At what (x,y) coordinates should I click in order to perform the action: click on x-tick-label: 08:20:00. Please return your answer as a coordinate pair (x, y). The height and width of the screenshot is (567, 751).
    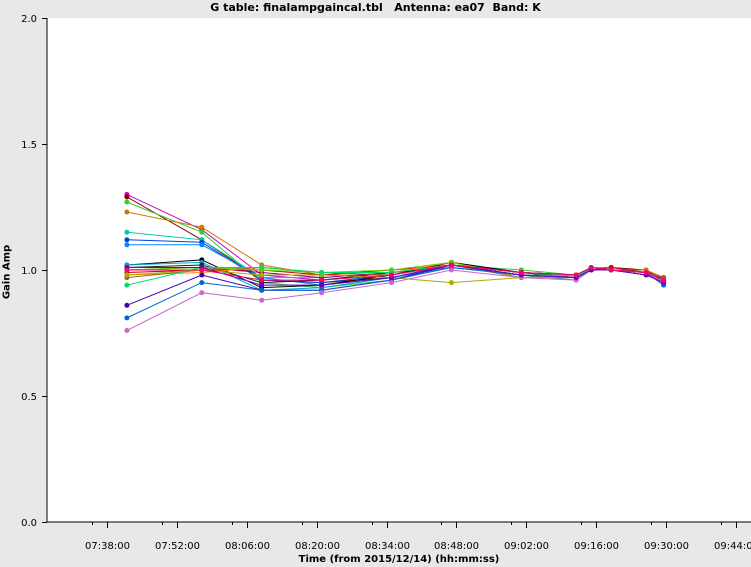
    Looking at the image, I should click on (317, 546).